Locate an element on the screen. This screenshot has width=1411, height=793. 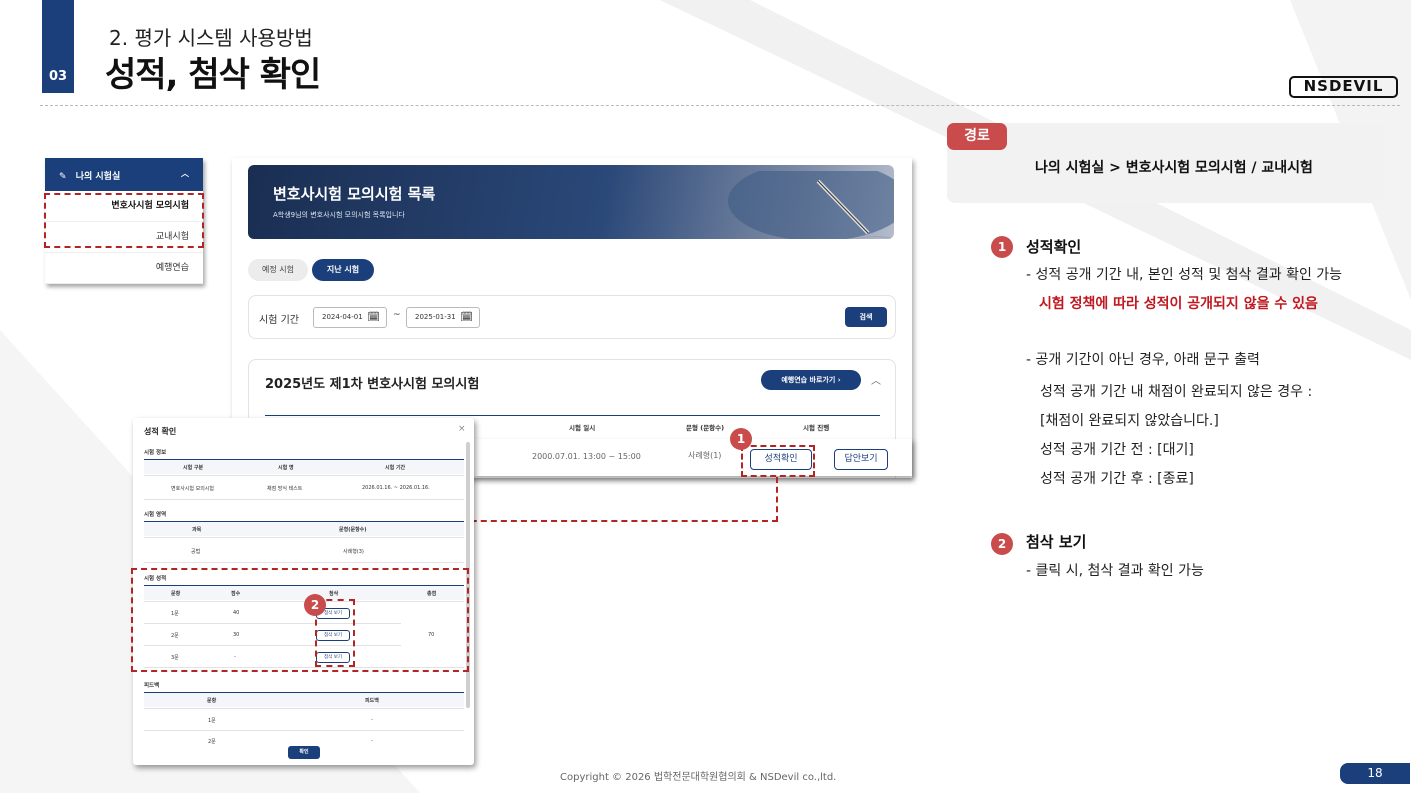
area-header: 문형(문항수) is located at coordinates (353, 530).